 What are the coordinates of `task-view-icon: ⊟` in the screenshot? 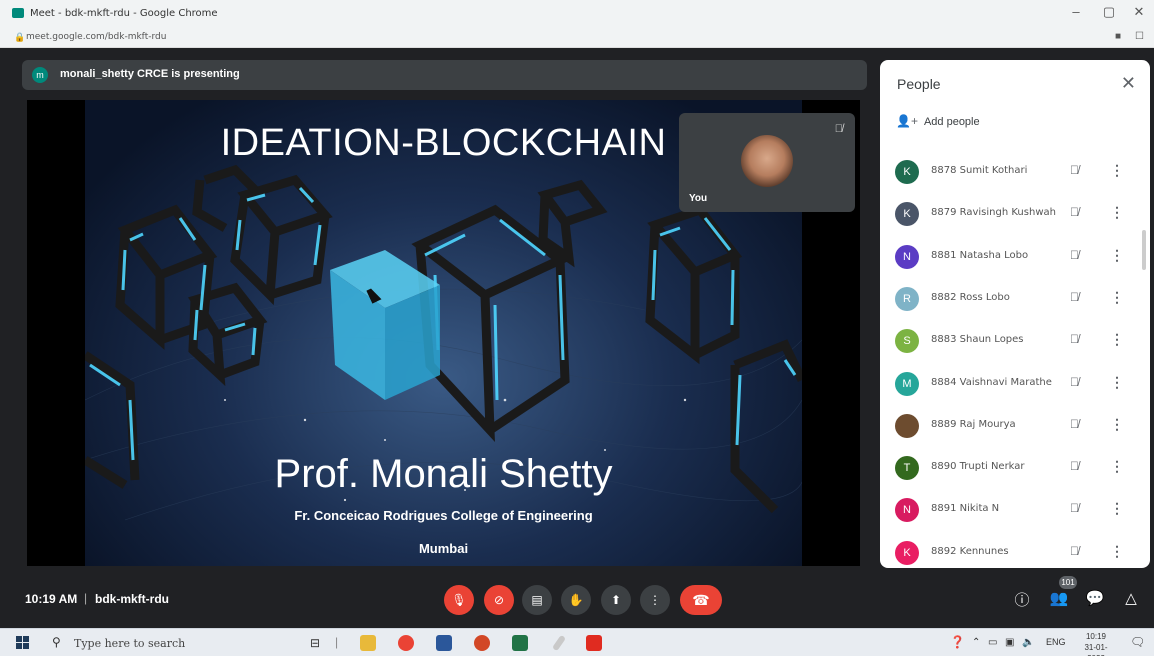 It's located at (315, 643).